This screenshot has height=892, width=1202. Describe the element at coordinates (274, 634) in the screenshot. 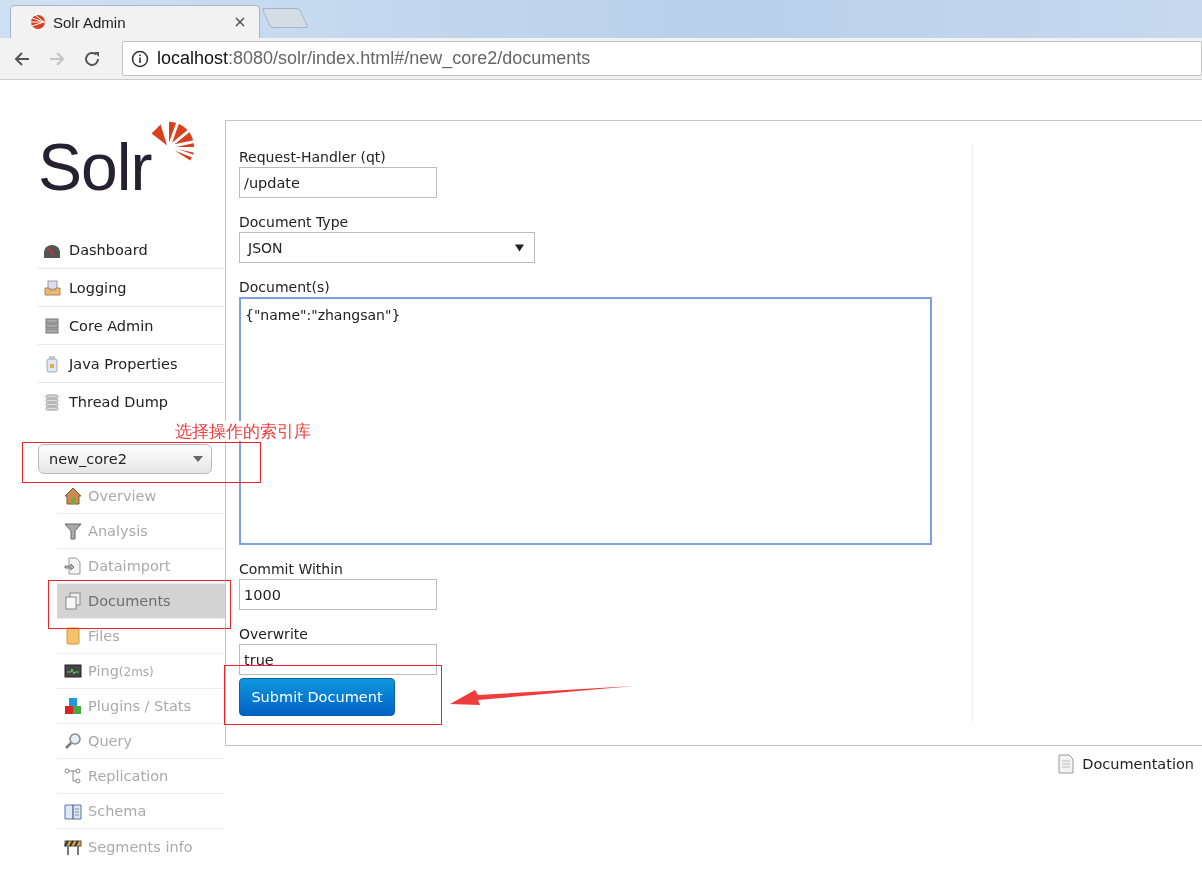

I see `field-label: Overwrite` at that location.